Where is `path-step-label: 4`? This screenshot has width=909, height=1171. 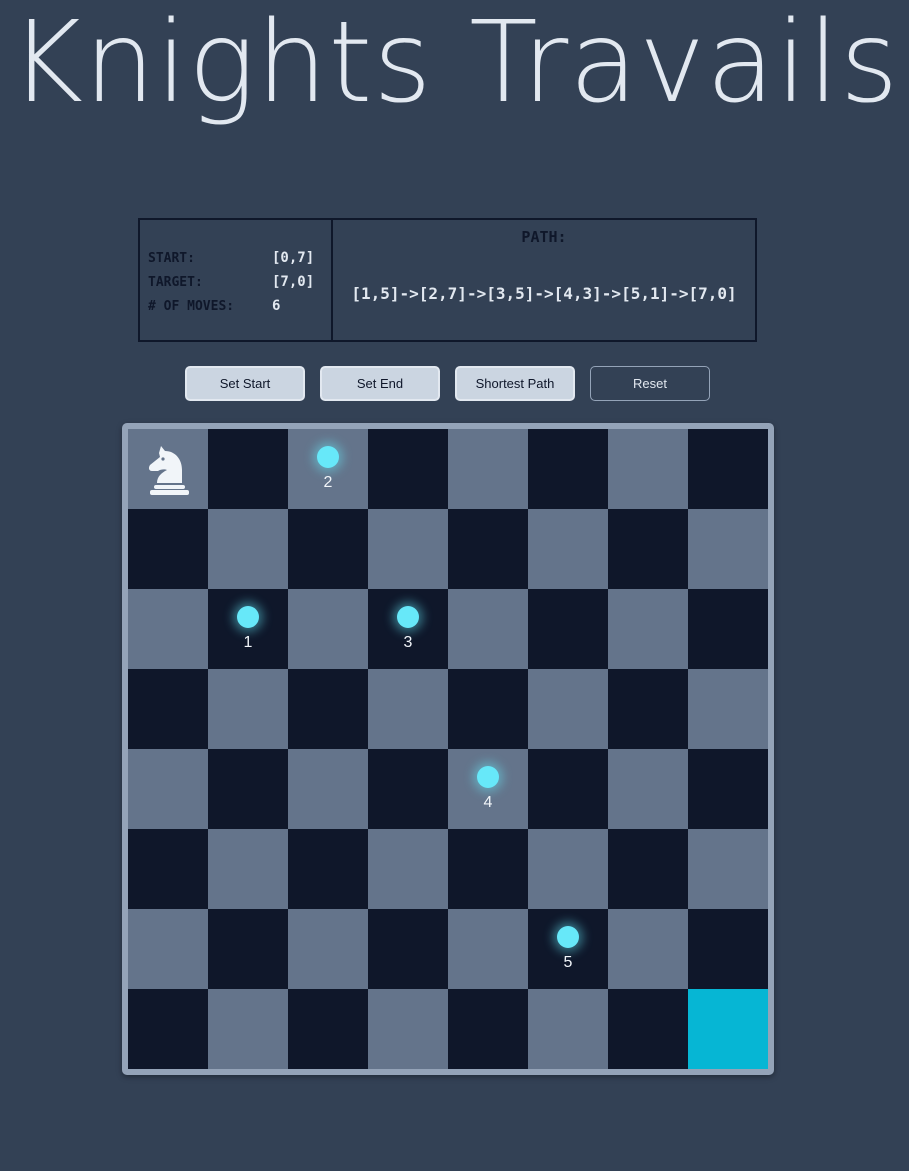
path-step-label: 4 is located at coordinates (488, 802).